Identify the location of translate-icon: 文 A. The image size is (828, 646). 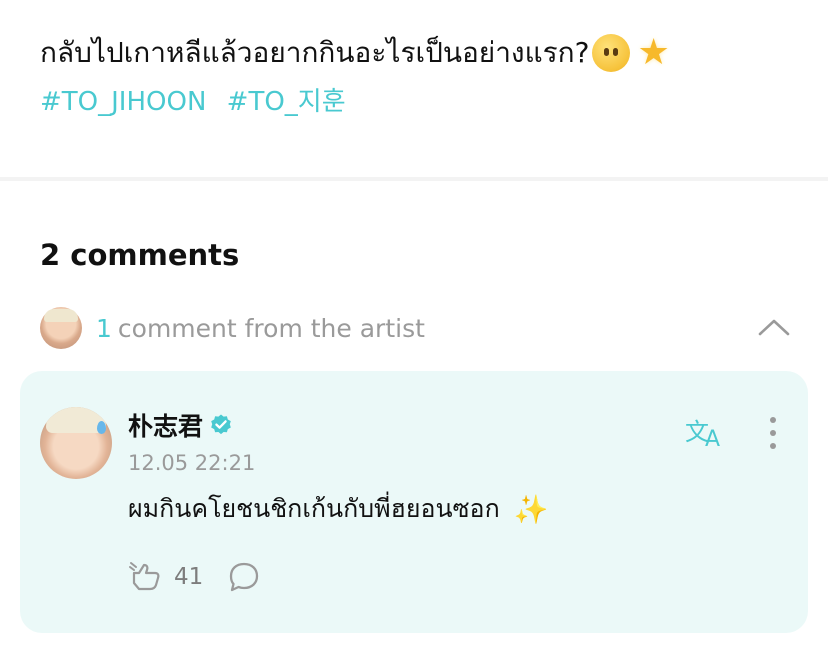
(706, 432).